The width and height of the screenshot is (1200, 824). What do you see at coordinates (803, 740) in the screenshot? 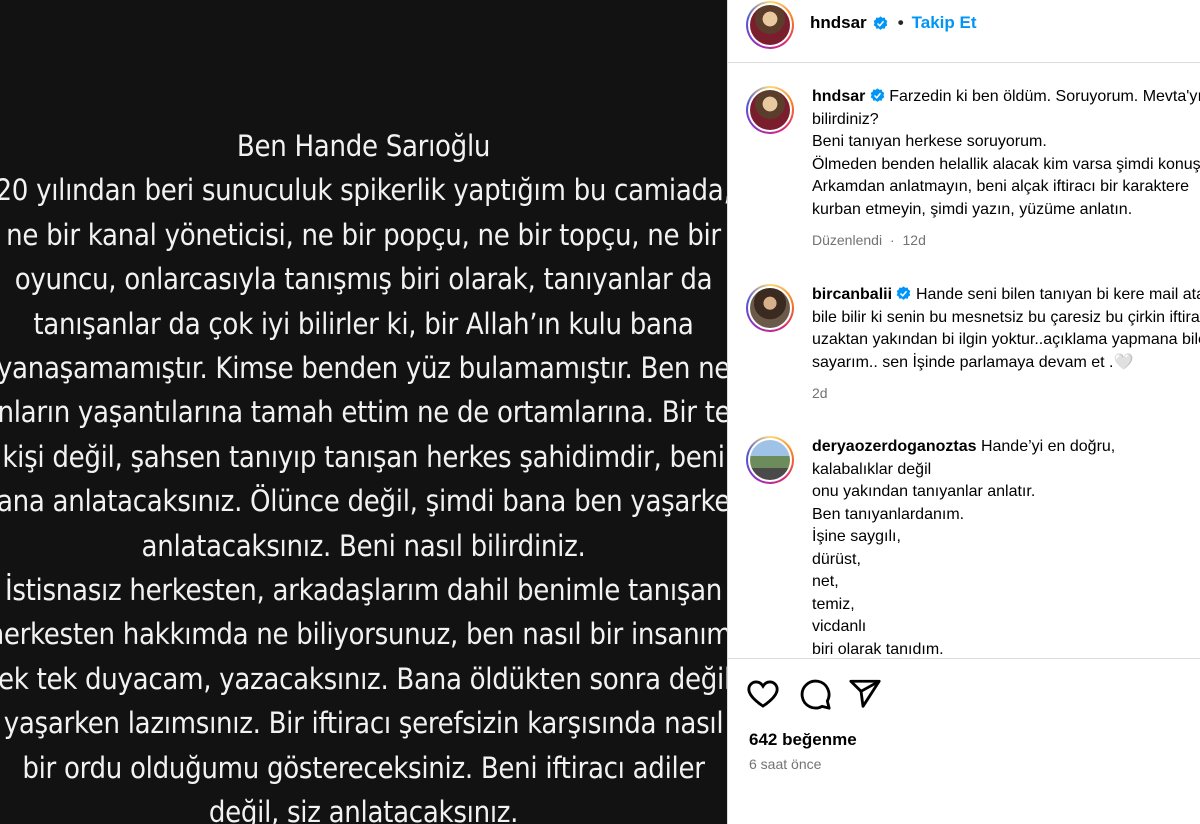
I see `likes-count: 642 beğenme` at bounding box center [803, 740].